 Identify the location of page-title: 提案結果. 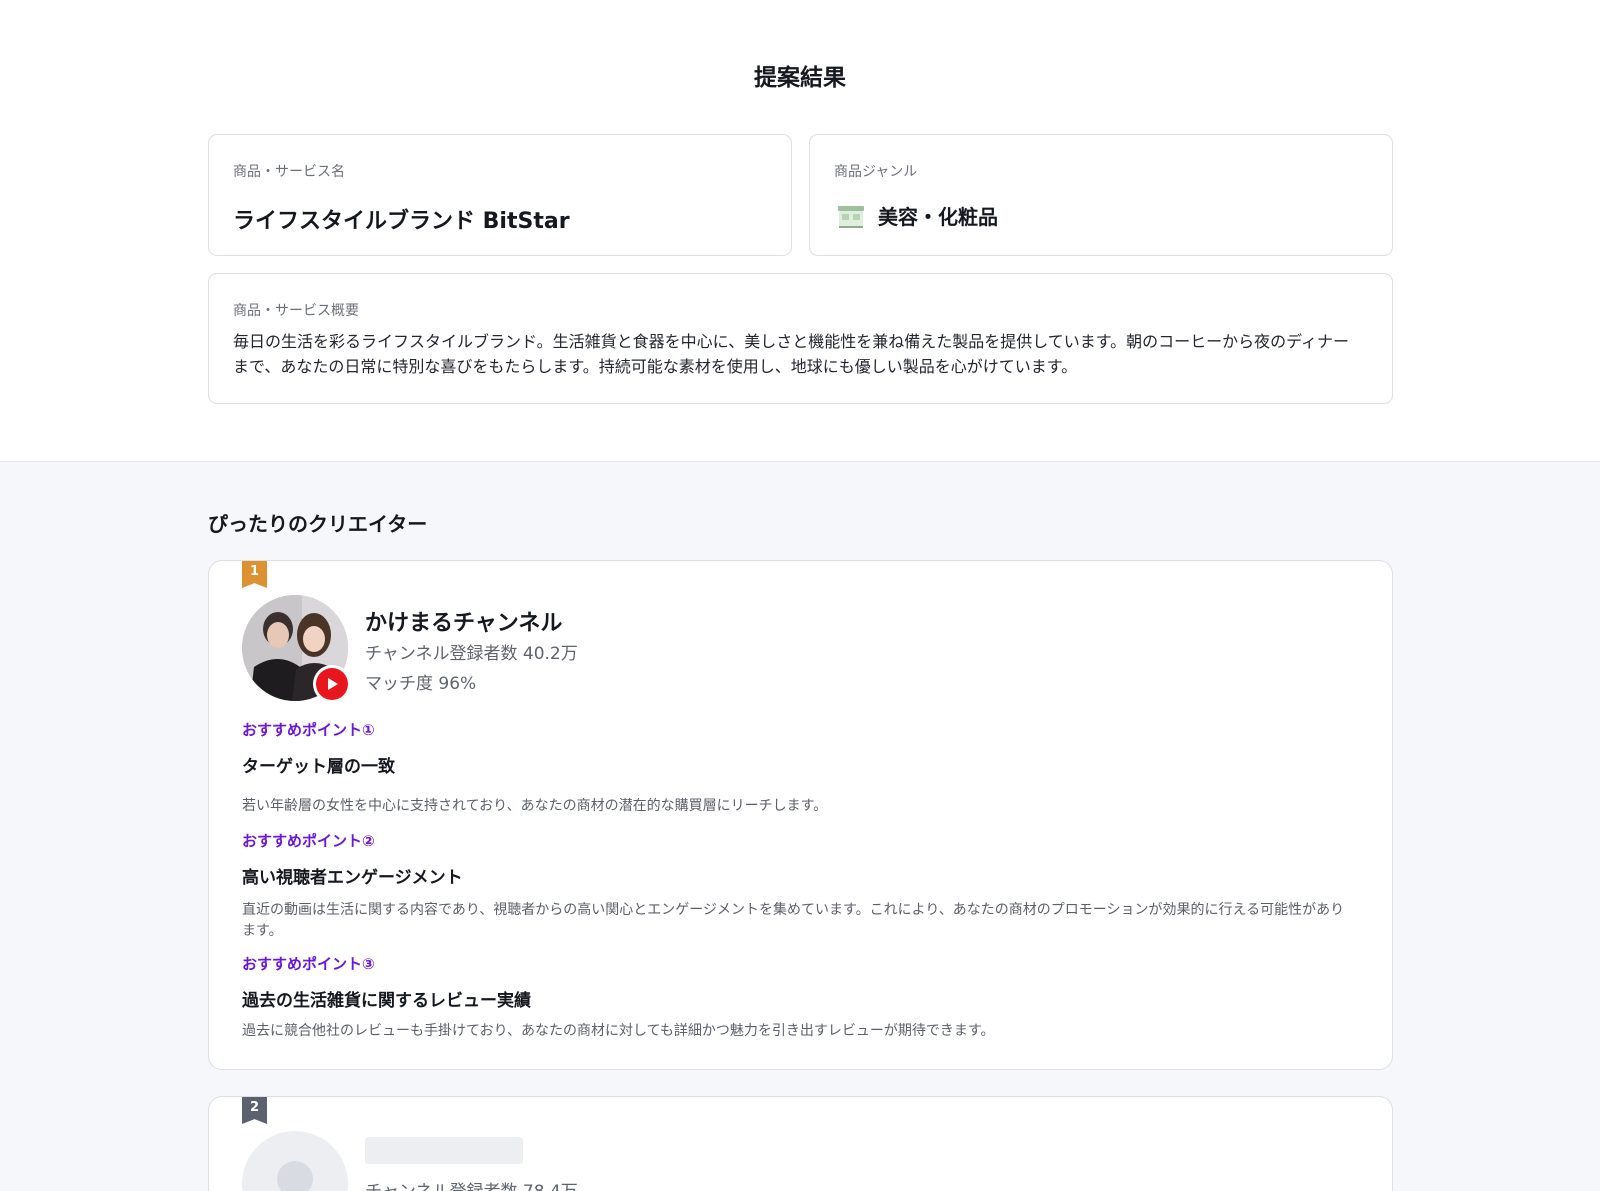
(800, 78).